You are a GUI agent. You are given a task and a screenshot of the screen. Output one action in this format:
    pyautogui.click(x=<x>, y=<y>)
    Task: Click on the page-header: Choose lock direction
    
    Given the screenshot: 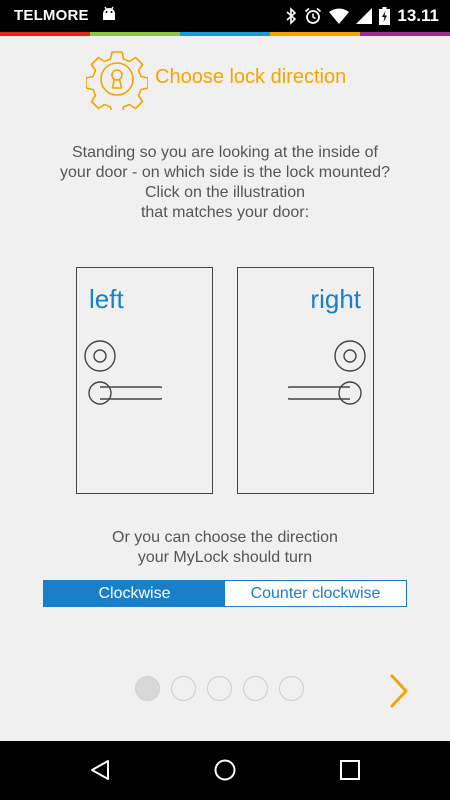 What is the action you would take?
    pyautogui.click(x=225, y=79)
    